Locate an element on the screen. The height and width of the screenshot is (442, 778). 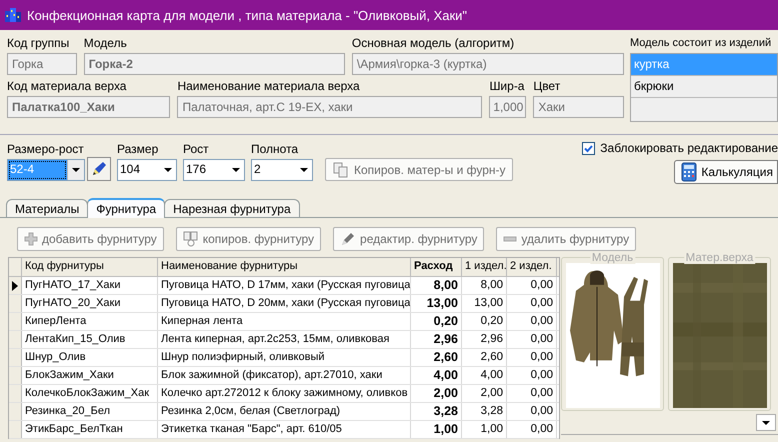
table-cell: Колечко арт.272012 к блоку зажимному, оливков is located at coordinates (284, 393).